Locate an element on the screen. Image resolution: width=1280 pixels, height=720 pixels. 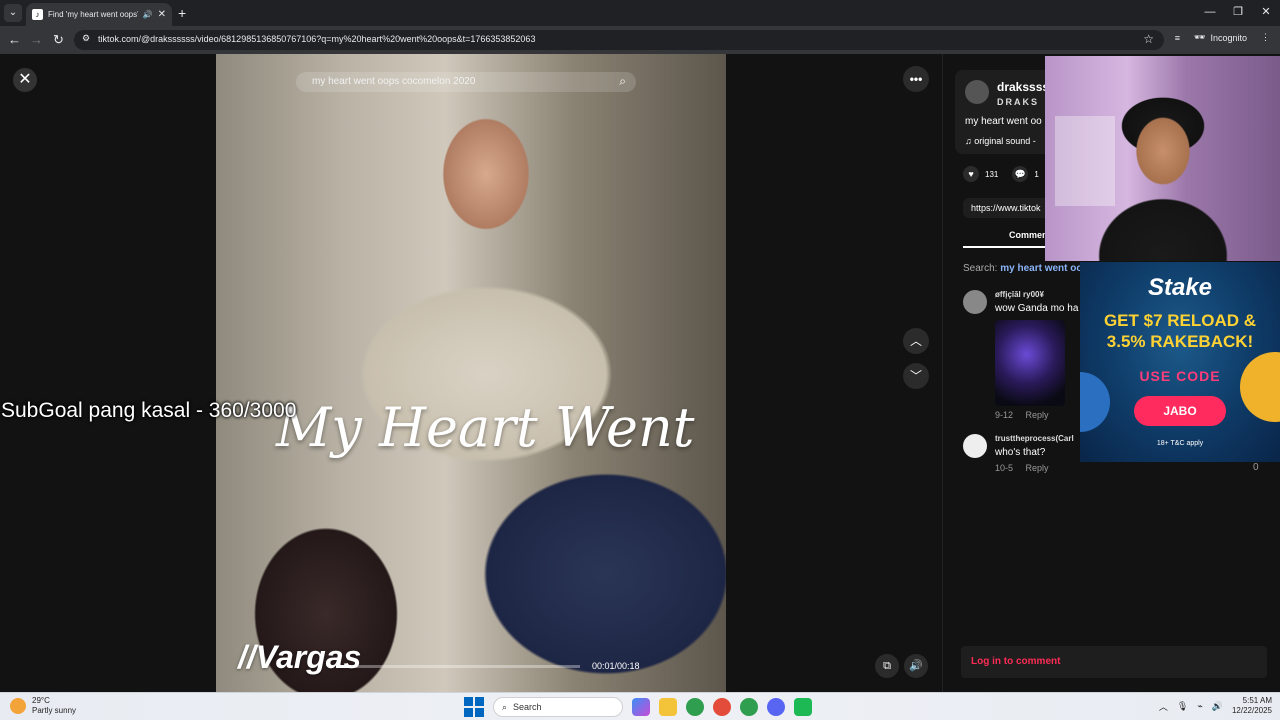
webcam-background-frame is located at coordinates (1085, 161).